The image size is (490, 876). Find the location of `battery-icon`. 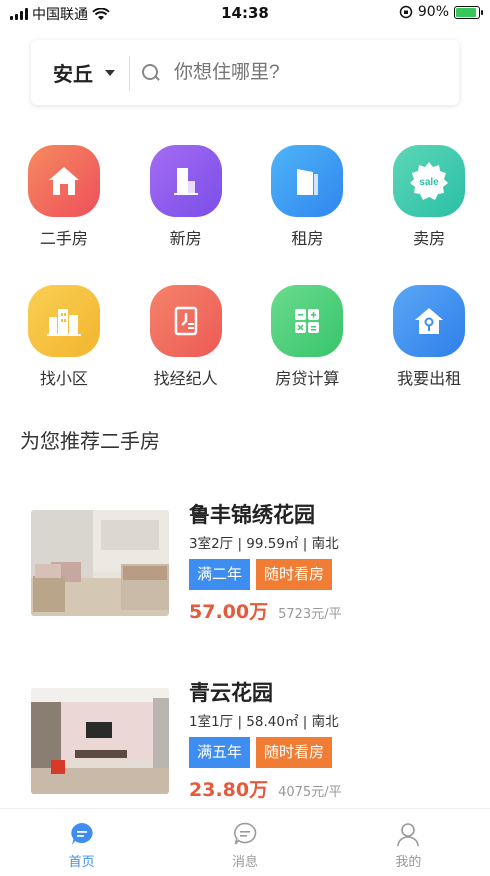

battery-icon is located at coordinates (468, 12).